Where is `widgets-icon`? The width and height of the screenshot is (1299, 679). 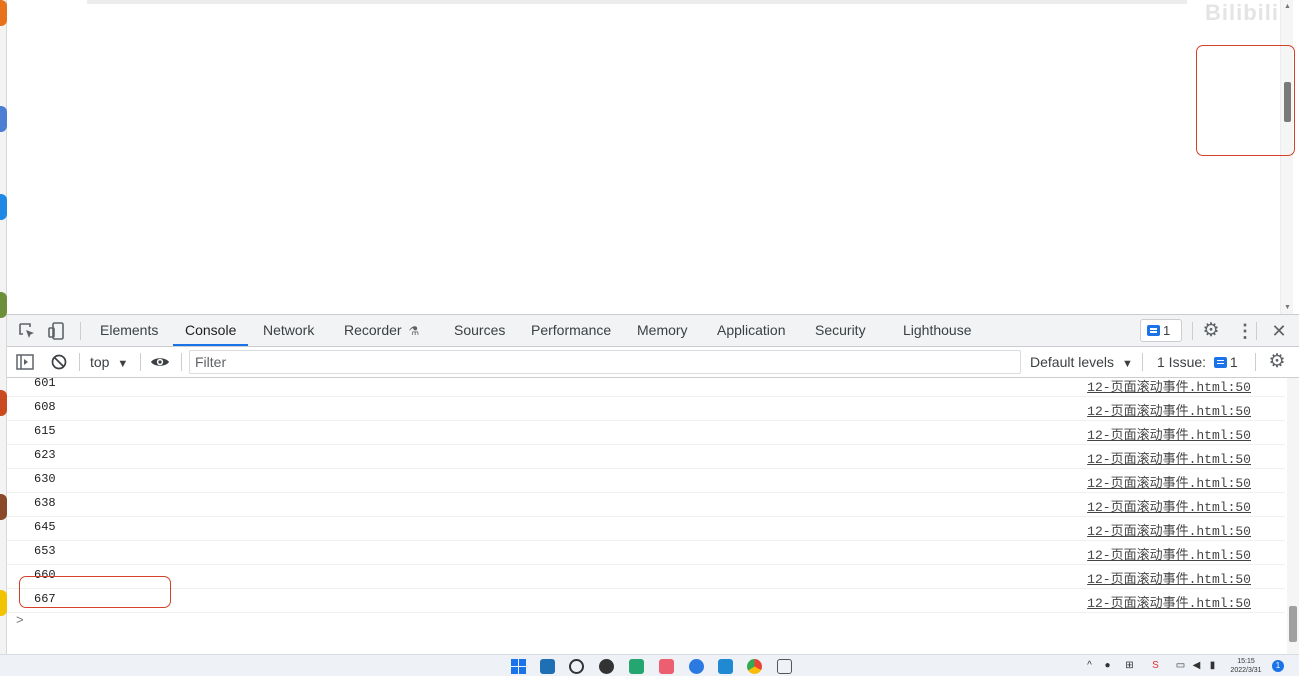 widgets-icon is located at coordinates (547, 666).